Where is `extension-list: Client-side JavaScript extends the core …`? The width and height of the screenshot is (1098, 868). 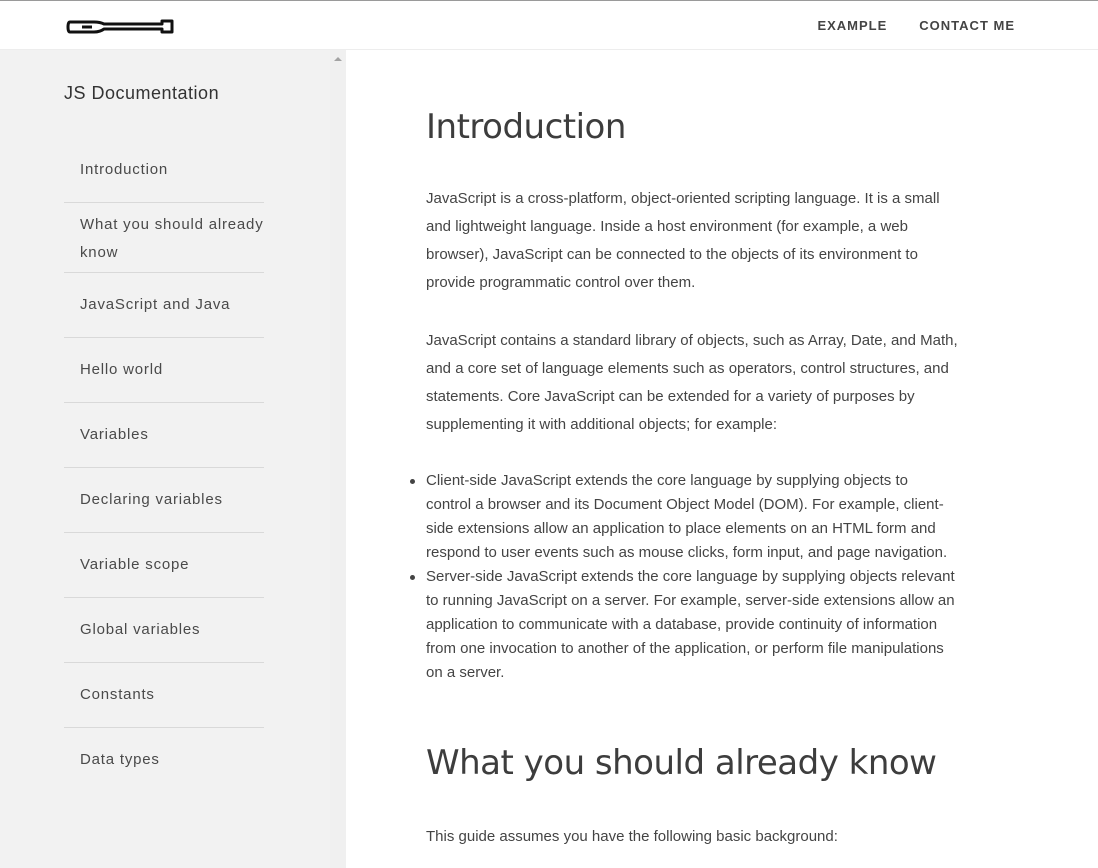 extension-list: Client-side JavaScript extends the core … is located at coordinates (683, 577).